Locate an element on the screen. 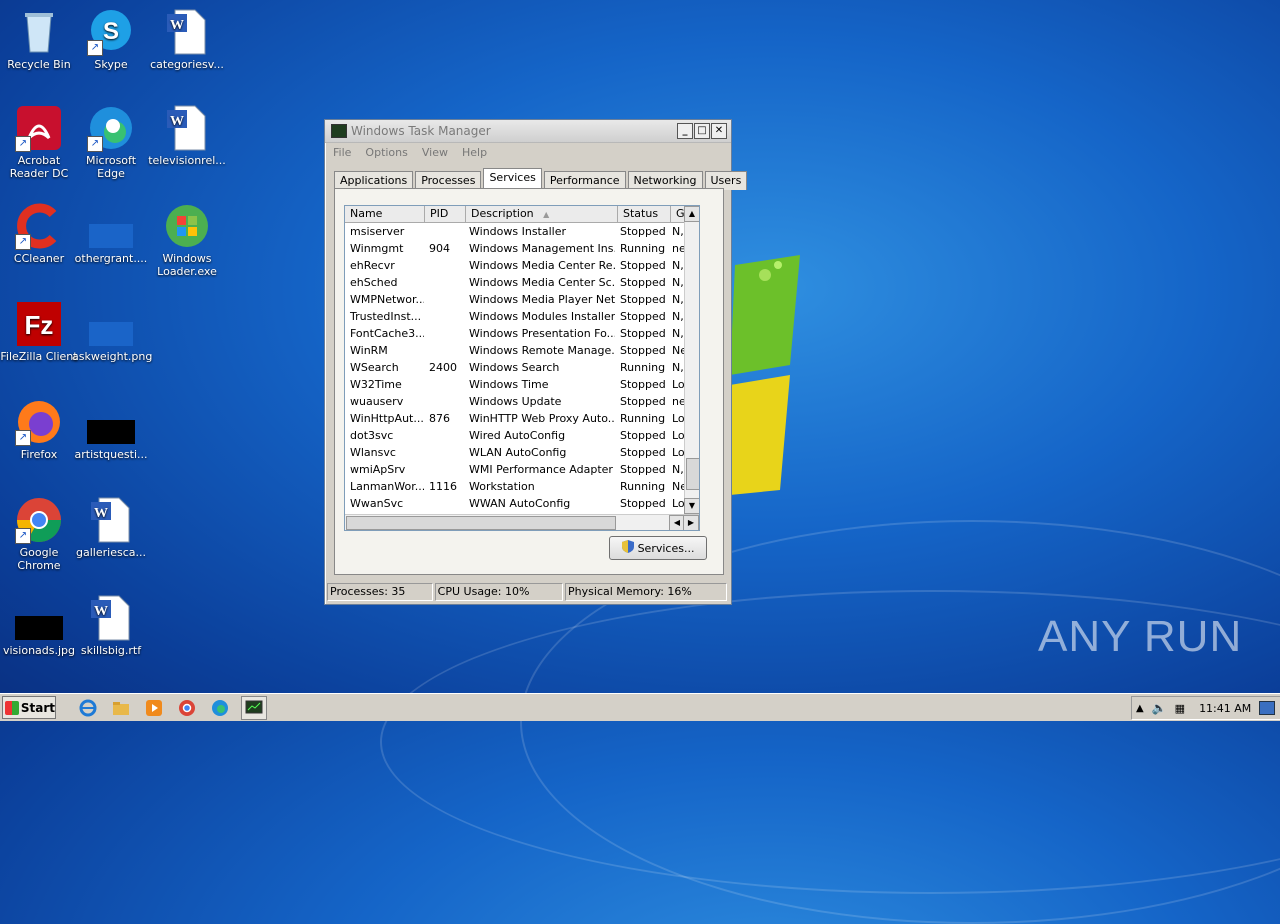 The image size is (1280, 924). column-description: Description ▲ is located at coordinates (542, 214).